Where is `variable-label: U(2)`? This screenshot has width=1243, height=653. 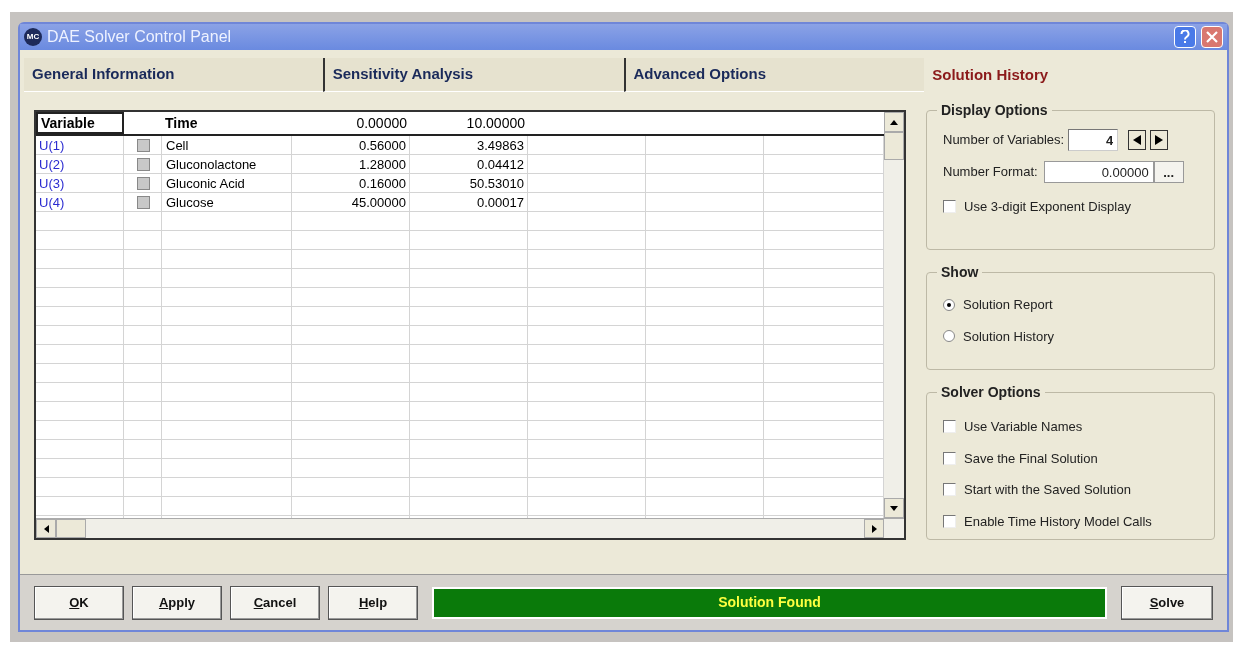 variable-label: U(2) is located at coordinates (52, 164).